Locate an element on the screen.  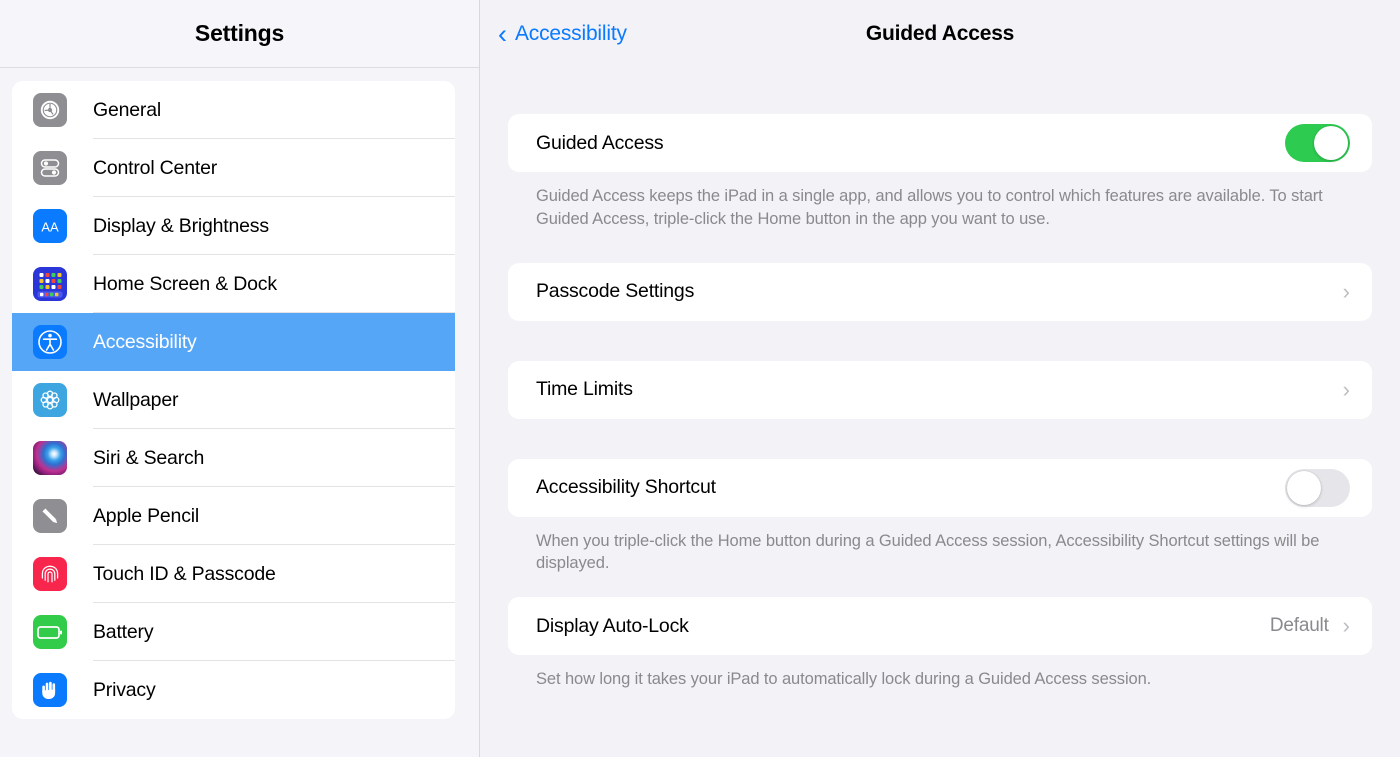
guided-access-card: Guided Access is located at coordinates (940, 143).